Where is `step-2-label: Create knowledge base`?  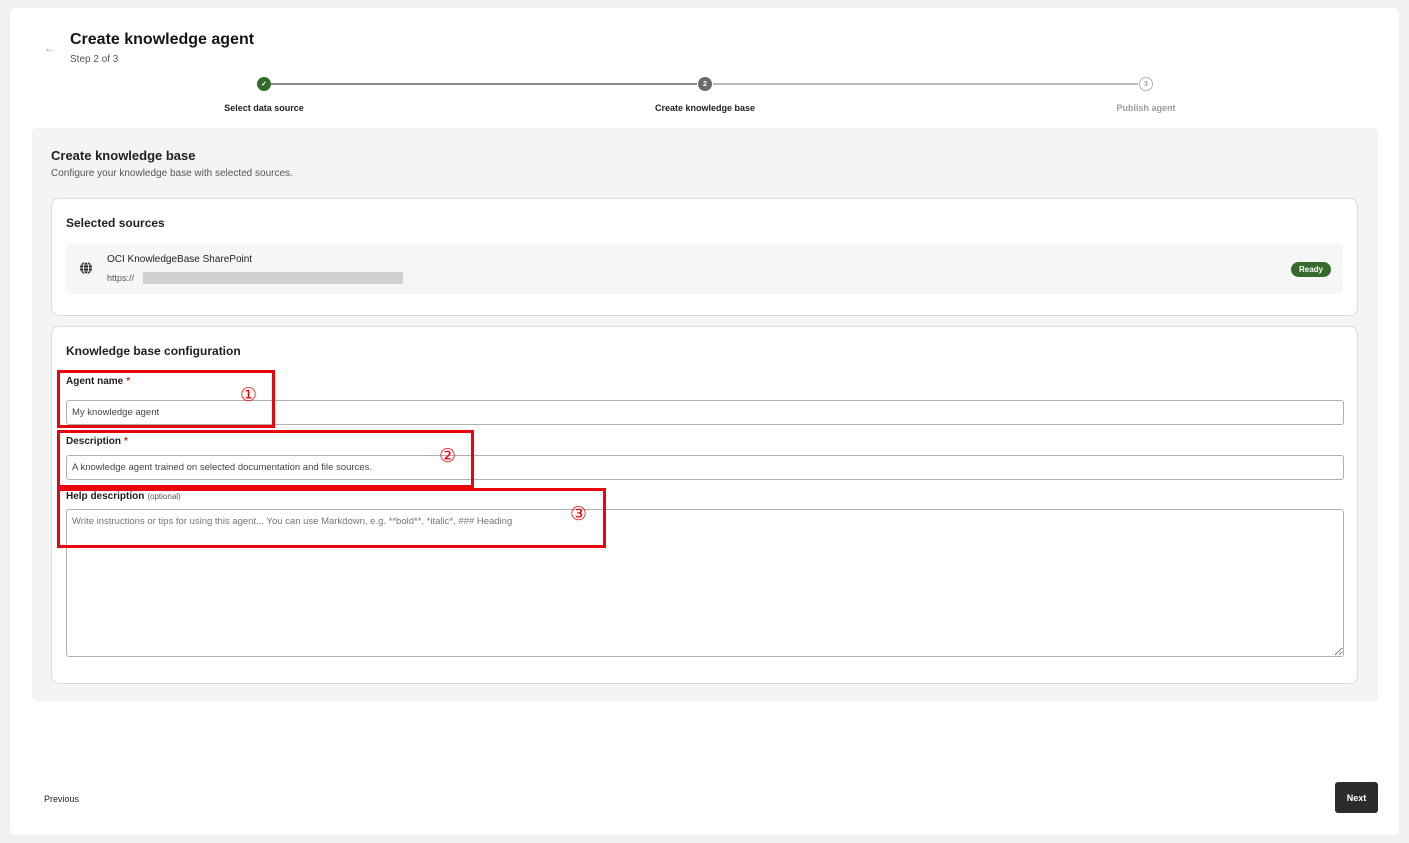 step-2-label: Create knowledge base is located at coordinates (705, 108).